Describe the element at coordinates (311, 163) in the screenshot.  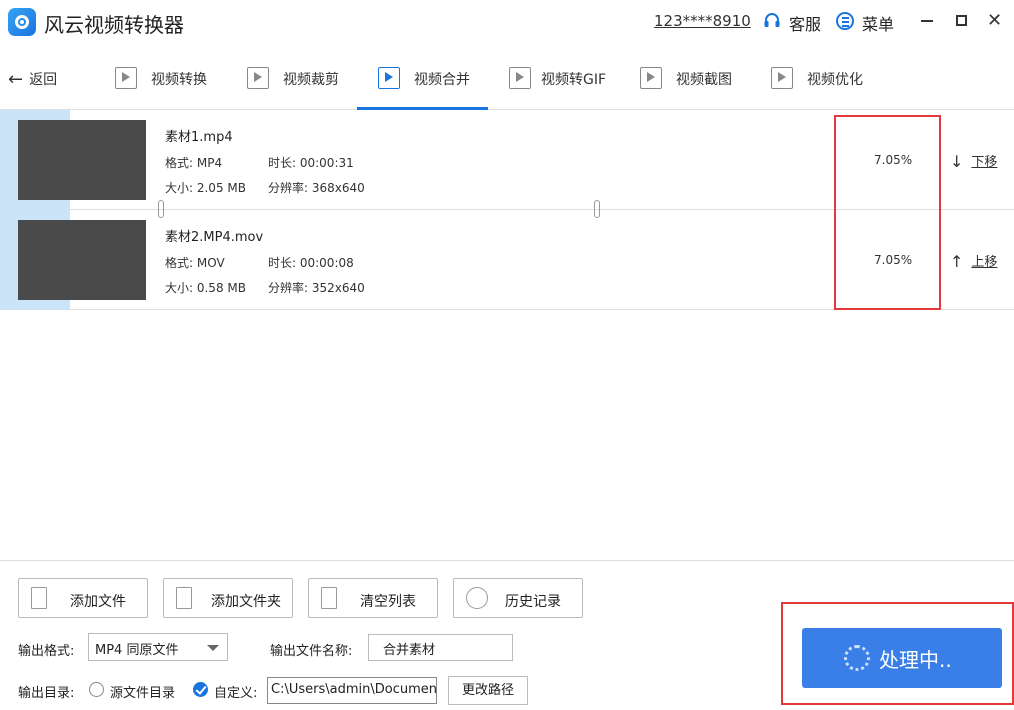
I see `file-duration: 时长: 00:00:31` at that location.